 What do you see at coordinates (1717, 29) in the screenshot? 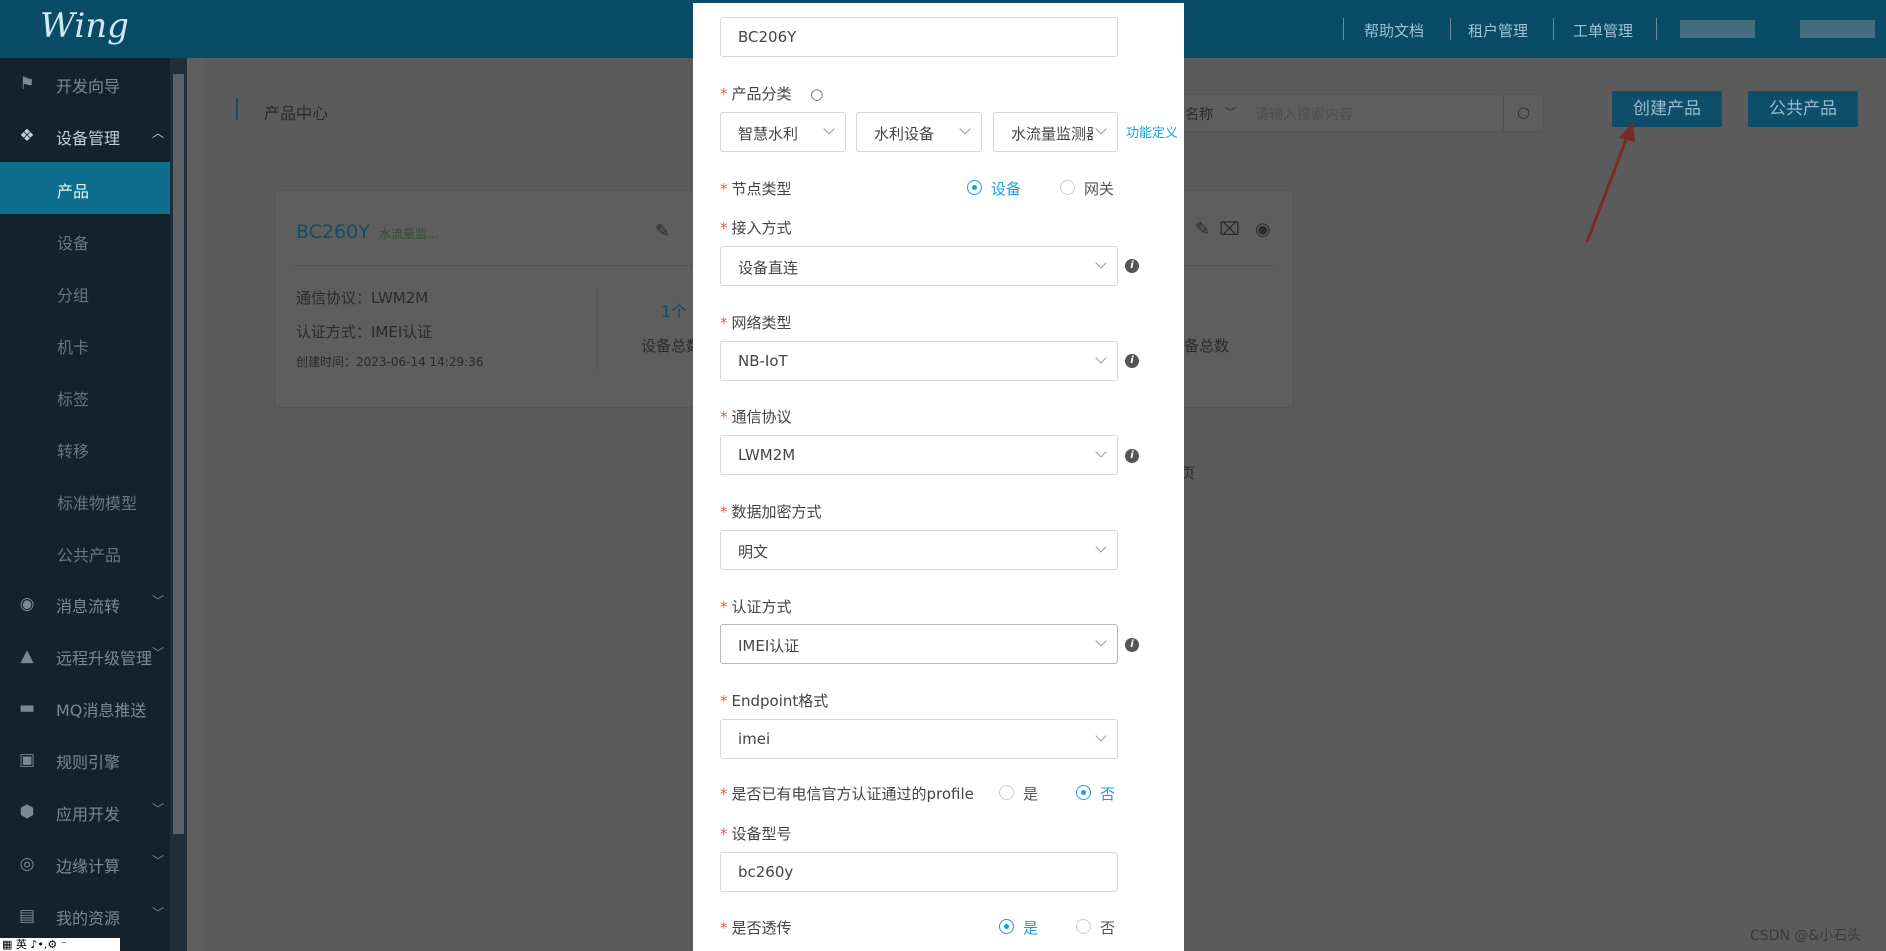
I see `blurred-user-info` at bounding box center [1717, 29].